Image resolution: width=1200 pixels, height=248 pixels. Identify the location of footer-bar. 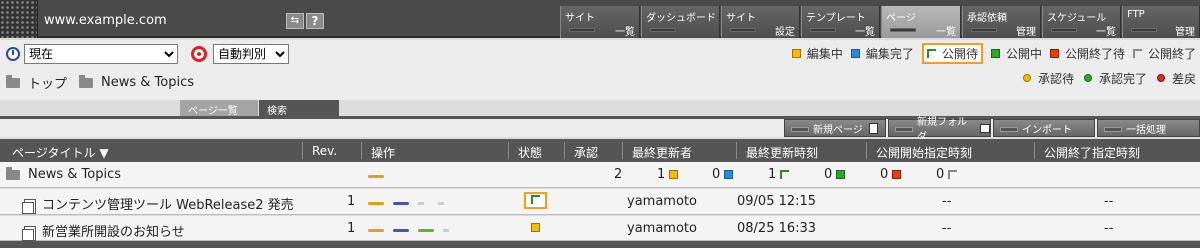
(600, 244).